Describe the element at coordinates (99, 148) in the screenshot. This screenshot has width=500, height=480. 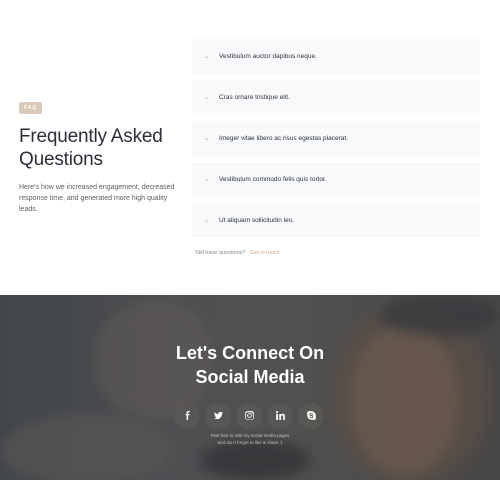
I see `faq-title: Frequently Asked Questions` at that location.